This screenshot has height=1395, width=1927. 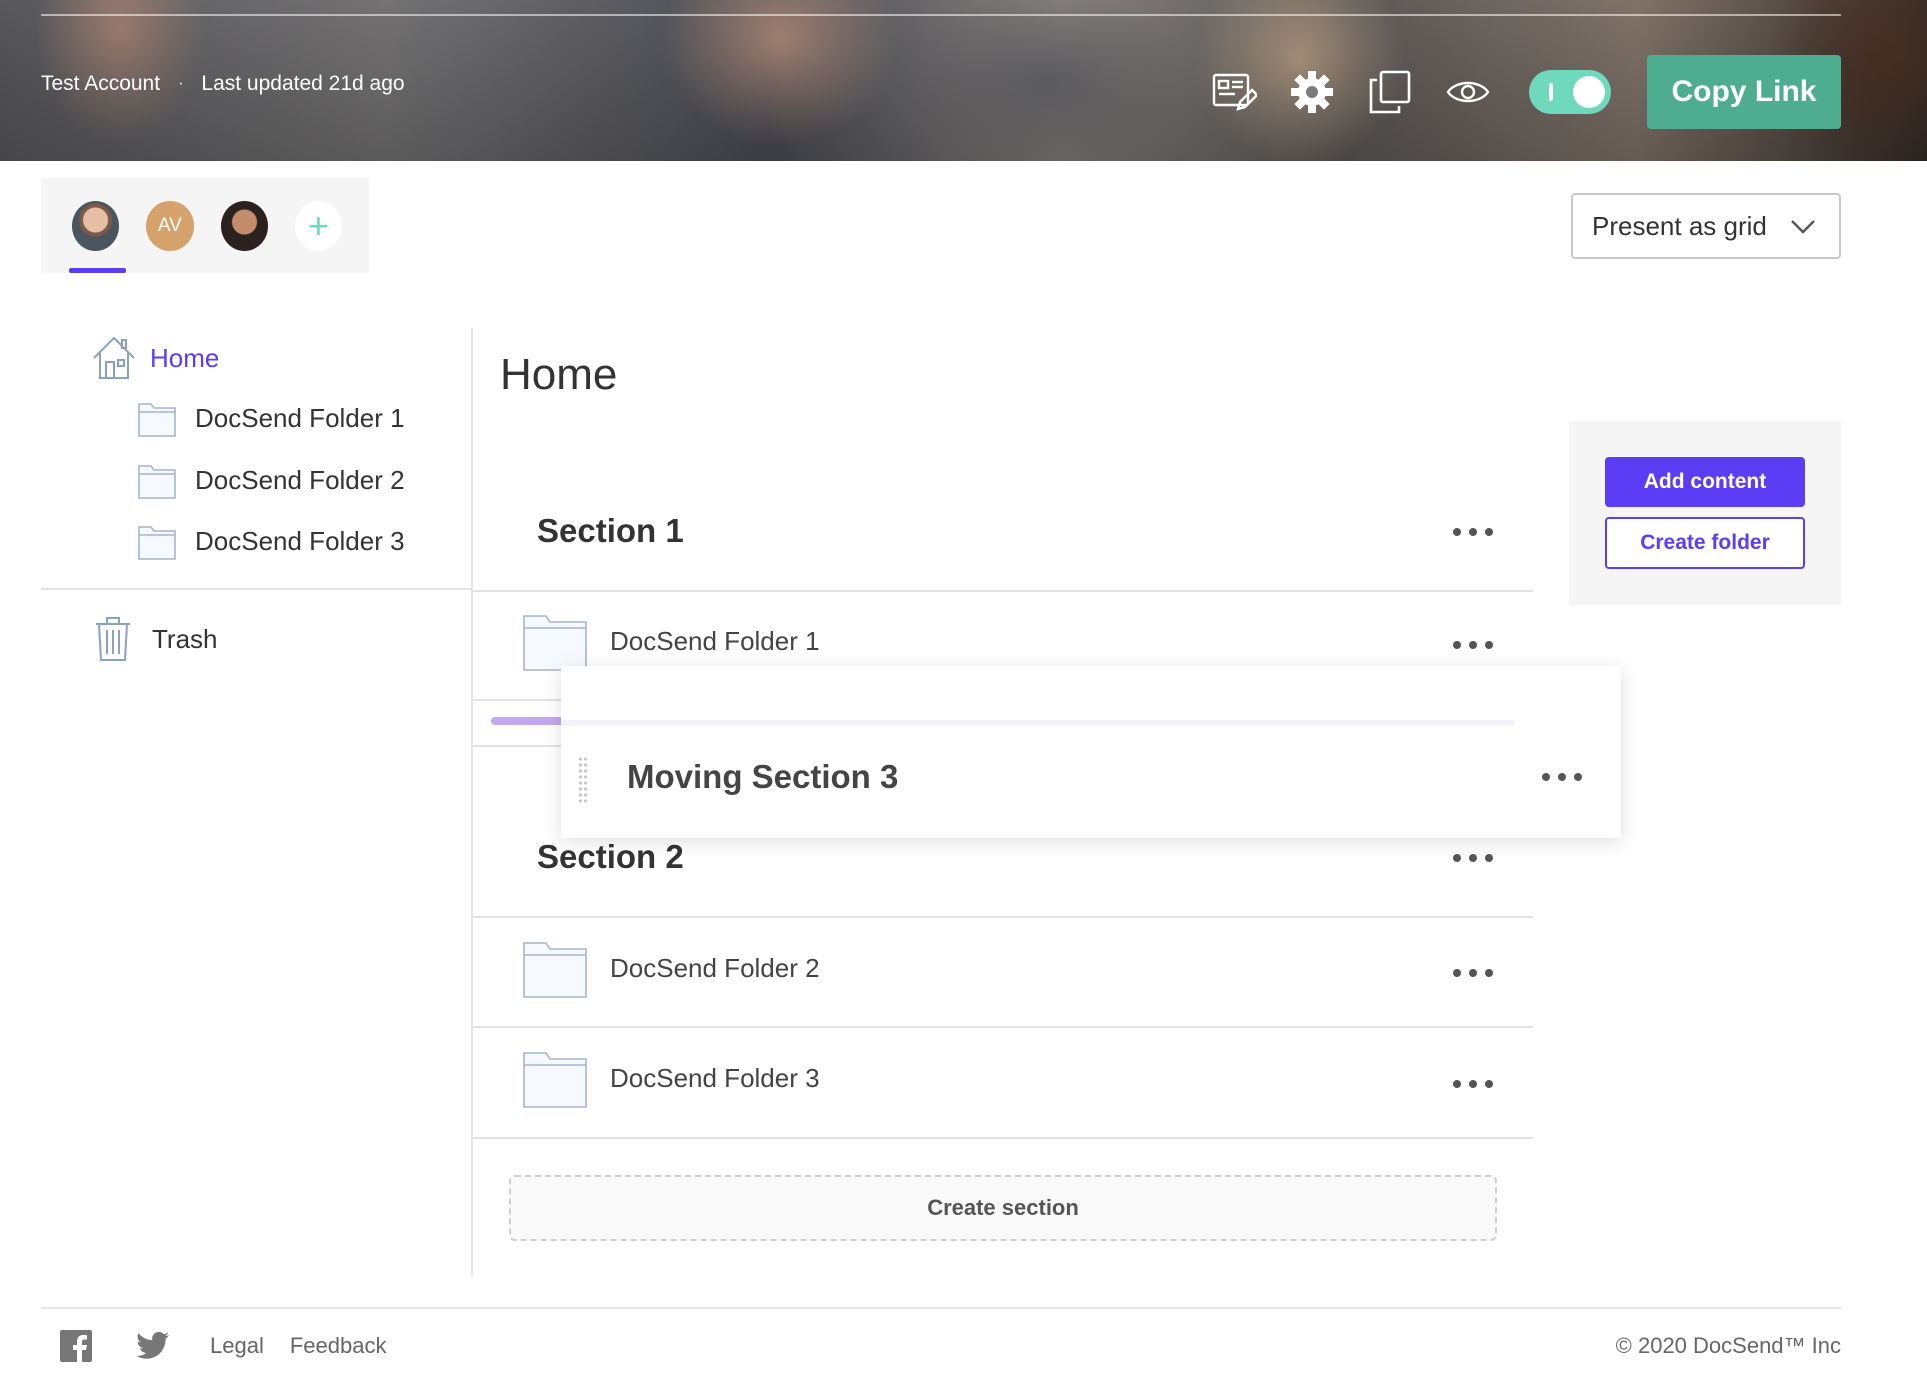 I want to click on sidebar-item-folder-2: DocSend Folder 2, so click(x=271, y=480).